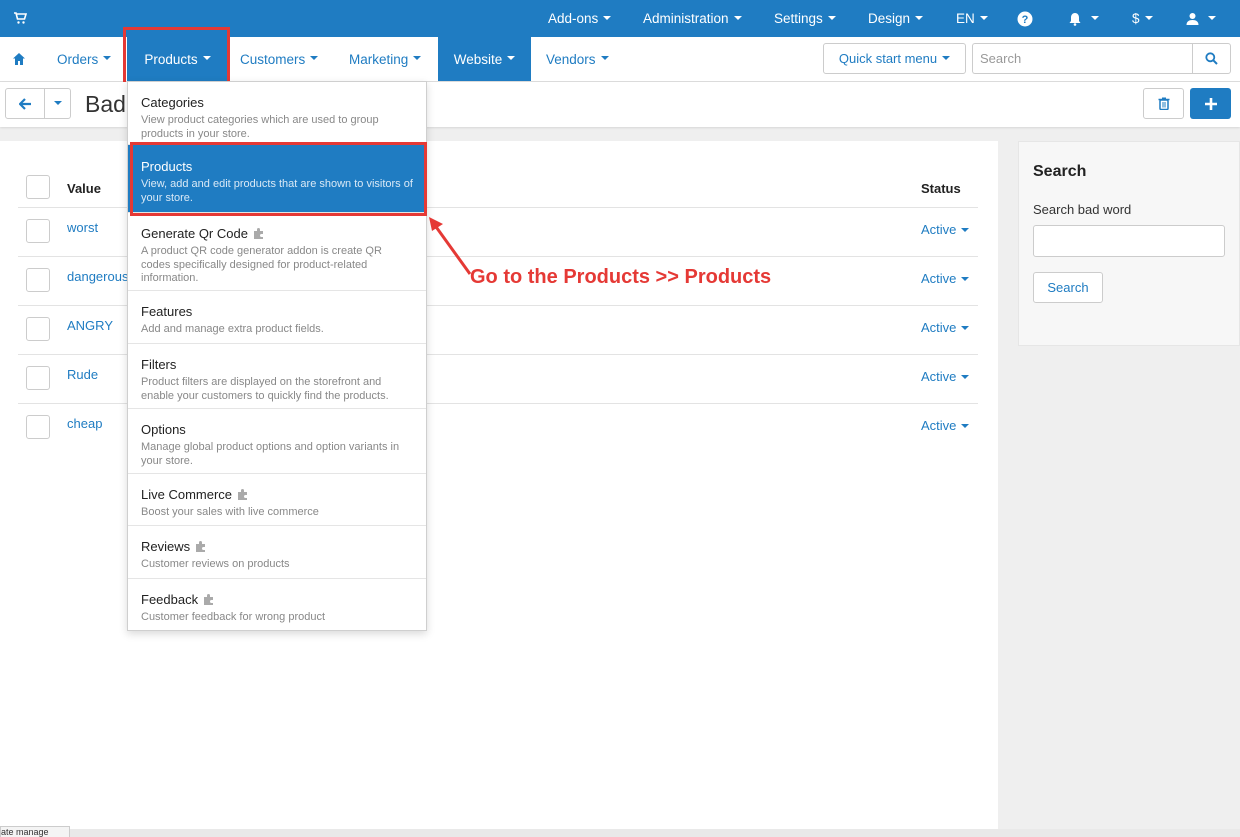  Describe the element at coordinates (1201, 18) in the screenshot. I see `user-menu` at that location.